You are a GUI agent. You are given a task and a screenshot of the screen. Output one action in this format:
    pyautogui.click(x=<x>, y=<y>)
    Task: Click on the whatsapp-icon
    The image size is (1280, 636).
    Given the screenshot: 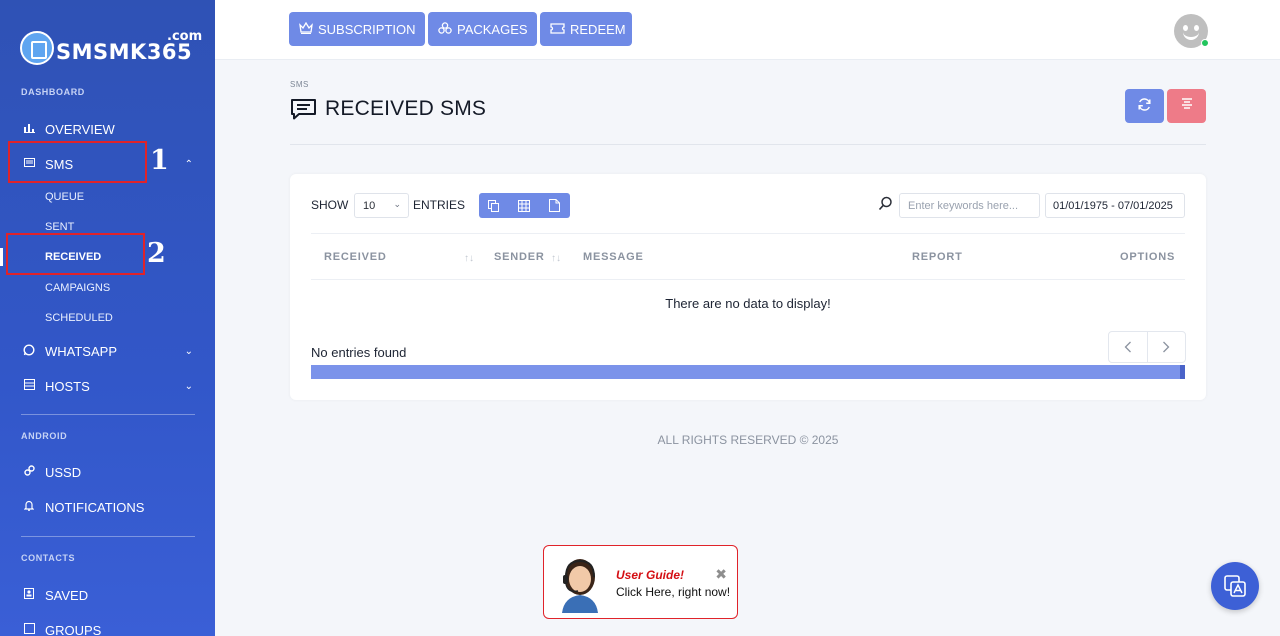 What is the action you would take?
    pyautogui.click(x=29, y=351)
    